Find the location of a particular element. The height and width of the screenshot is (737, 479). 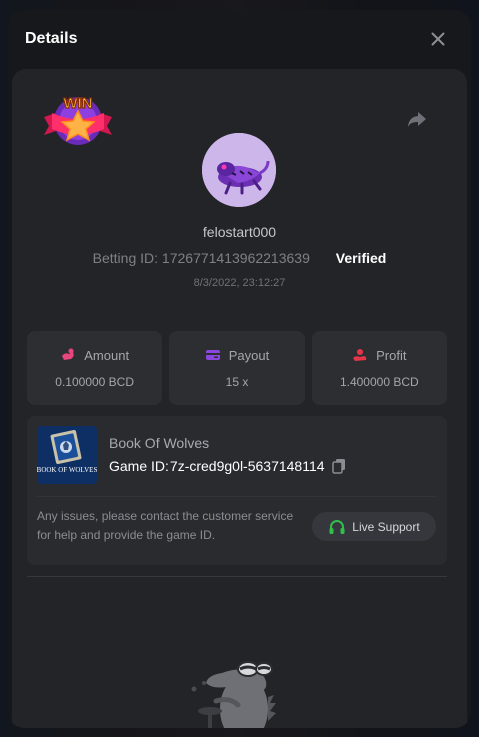

verified-badge: Verified is located at coordinates (361, 258).